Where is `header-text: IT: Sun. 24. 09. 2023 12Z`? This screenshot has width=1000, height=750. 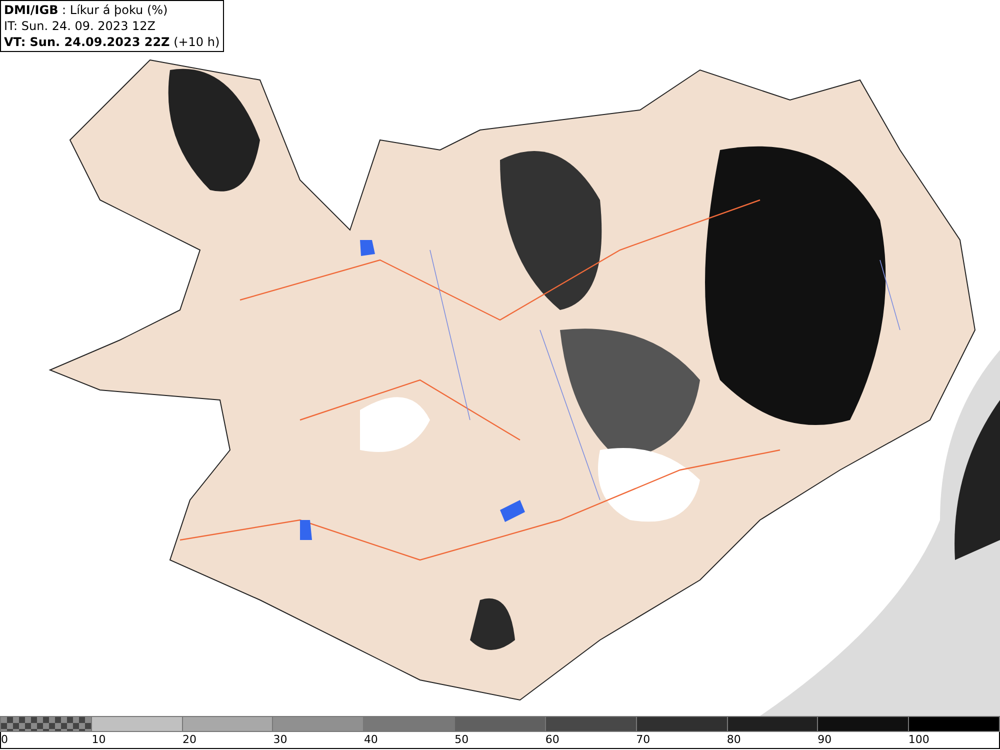
header-text: IT: Sun. 24. 09. 2023 12Z is located at coordinates (80, 26).